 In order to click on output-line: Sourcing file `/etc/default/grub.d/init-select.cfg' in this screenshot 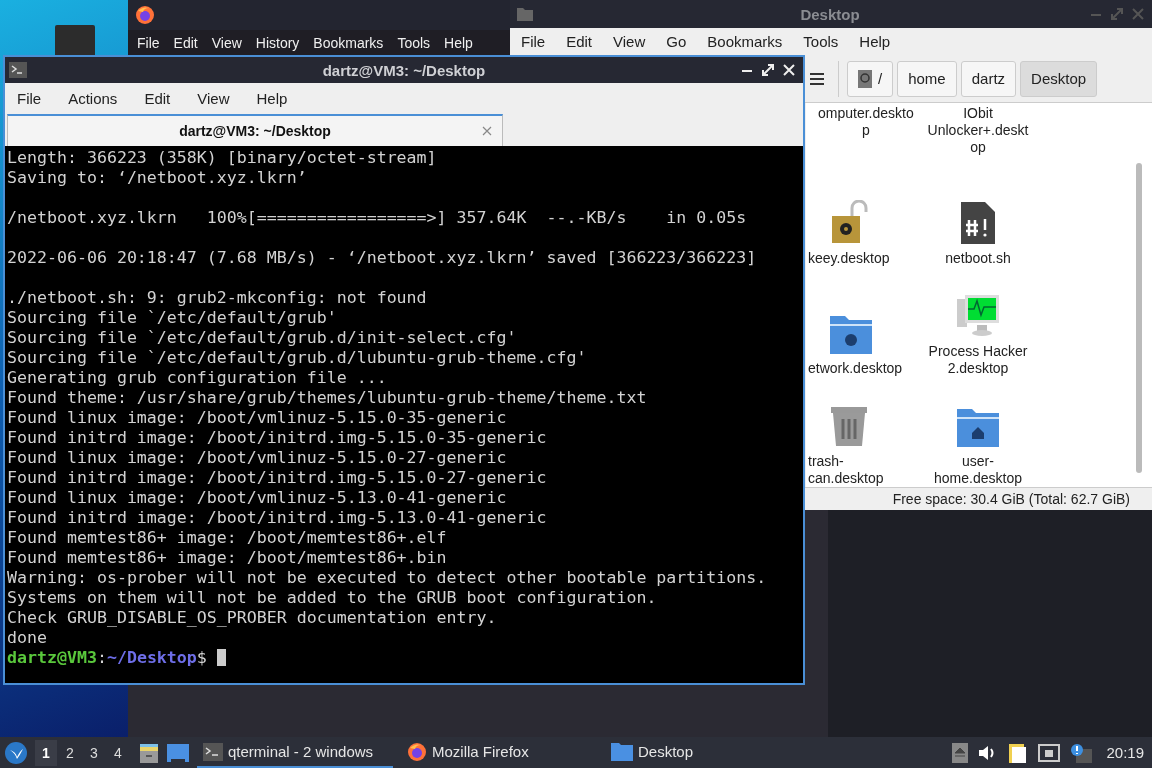, I will do `click(262, 337)`.